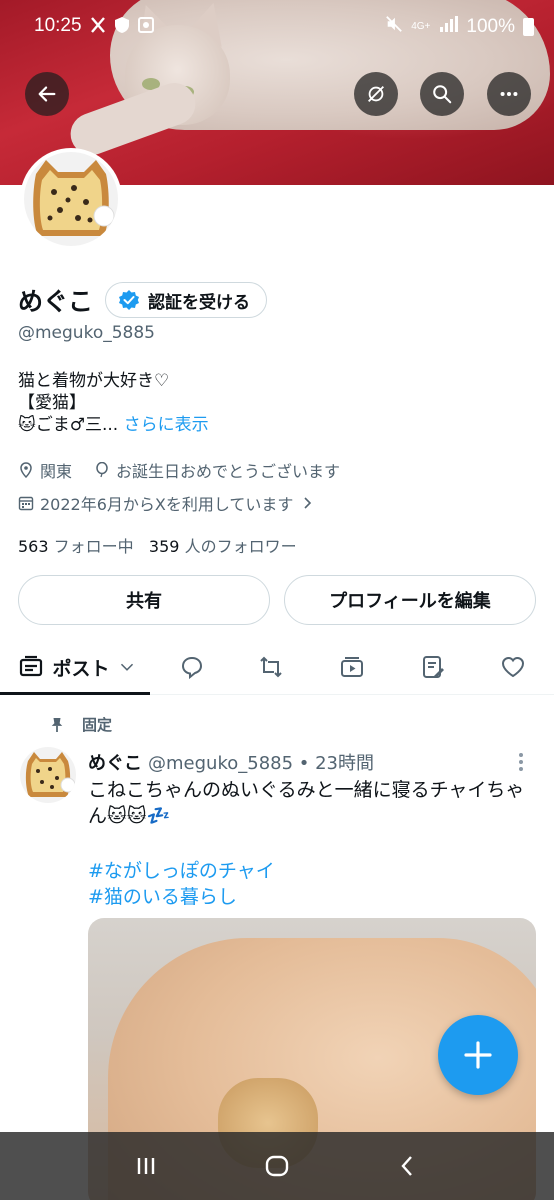  I want to click on grok-icon, so click(376, 94).